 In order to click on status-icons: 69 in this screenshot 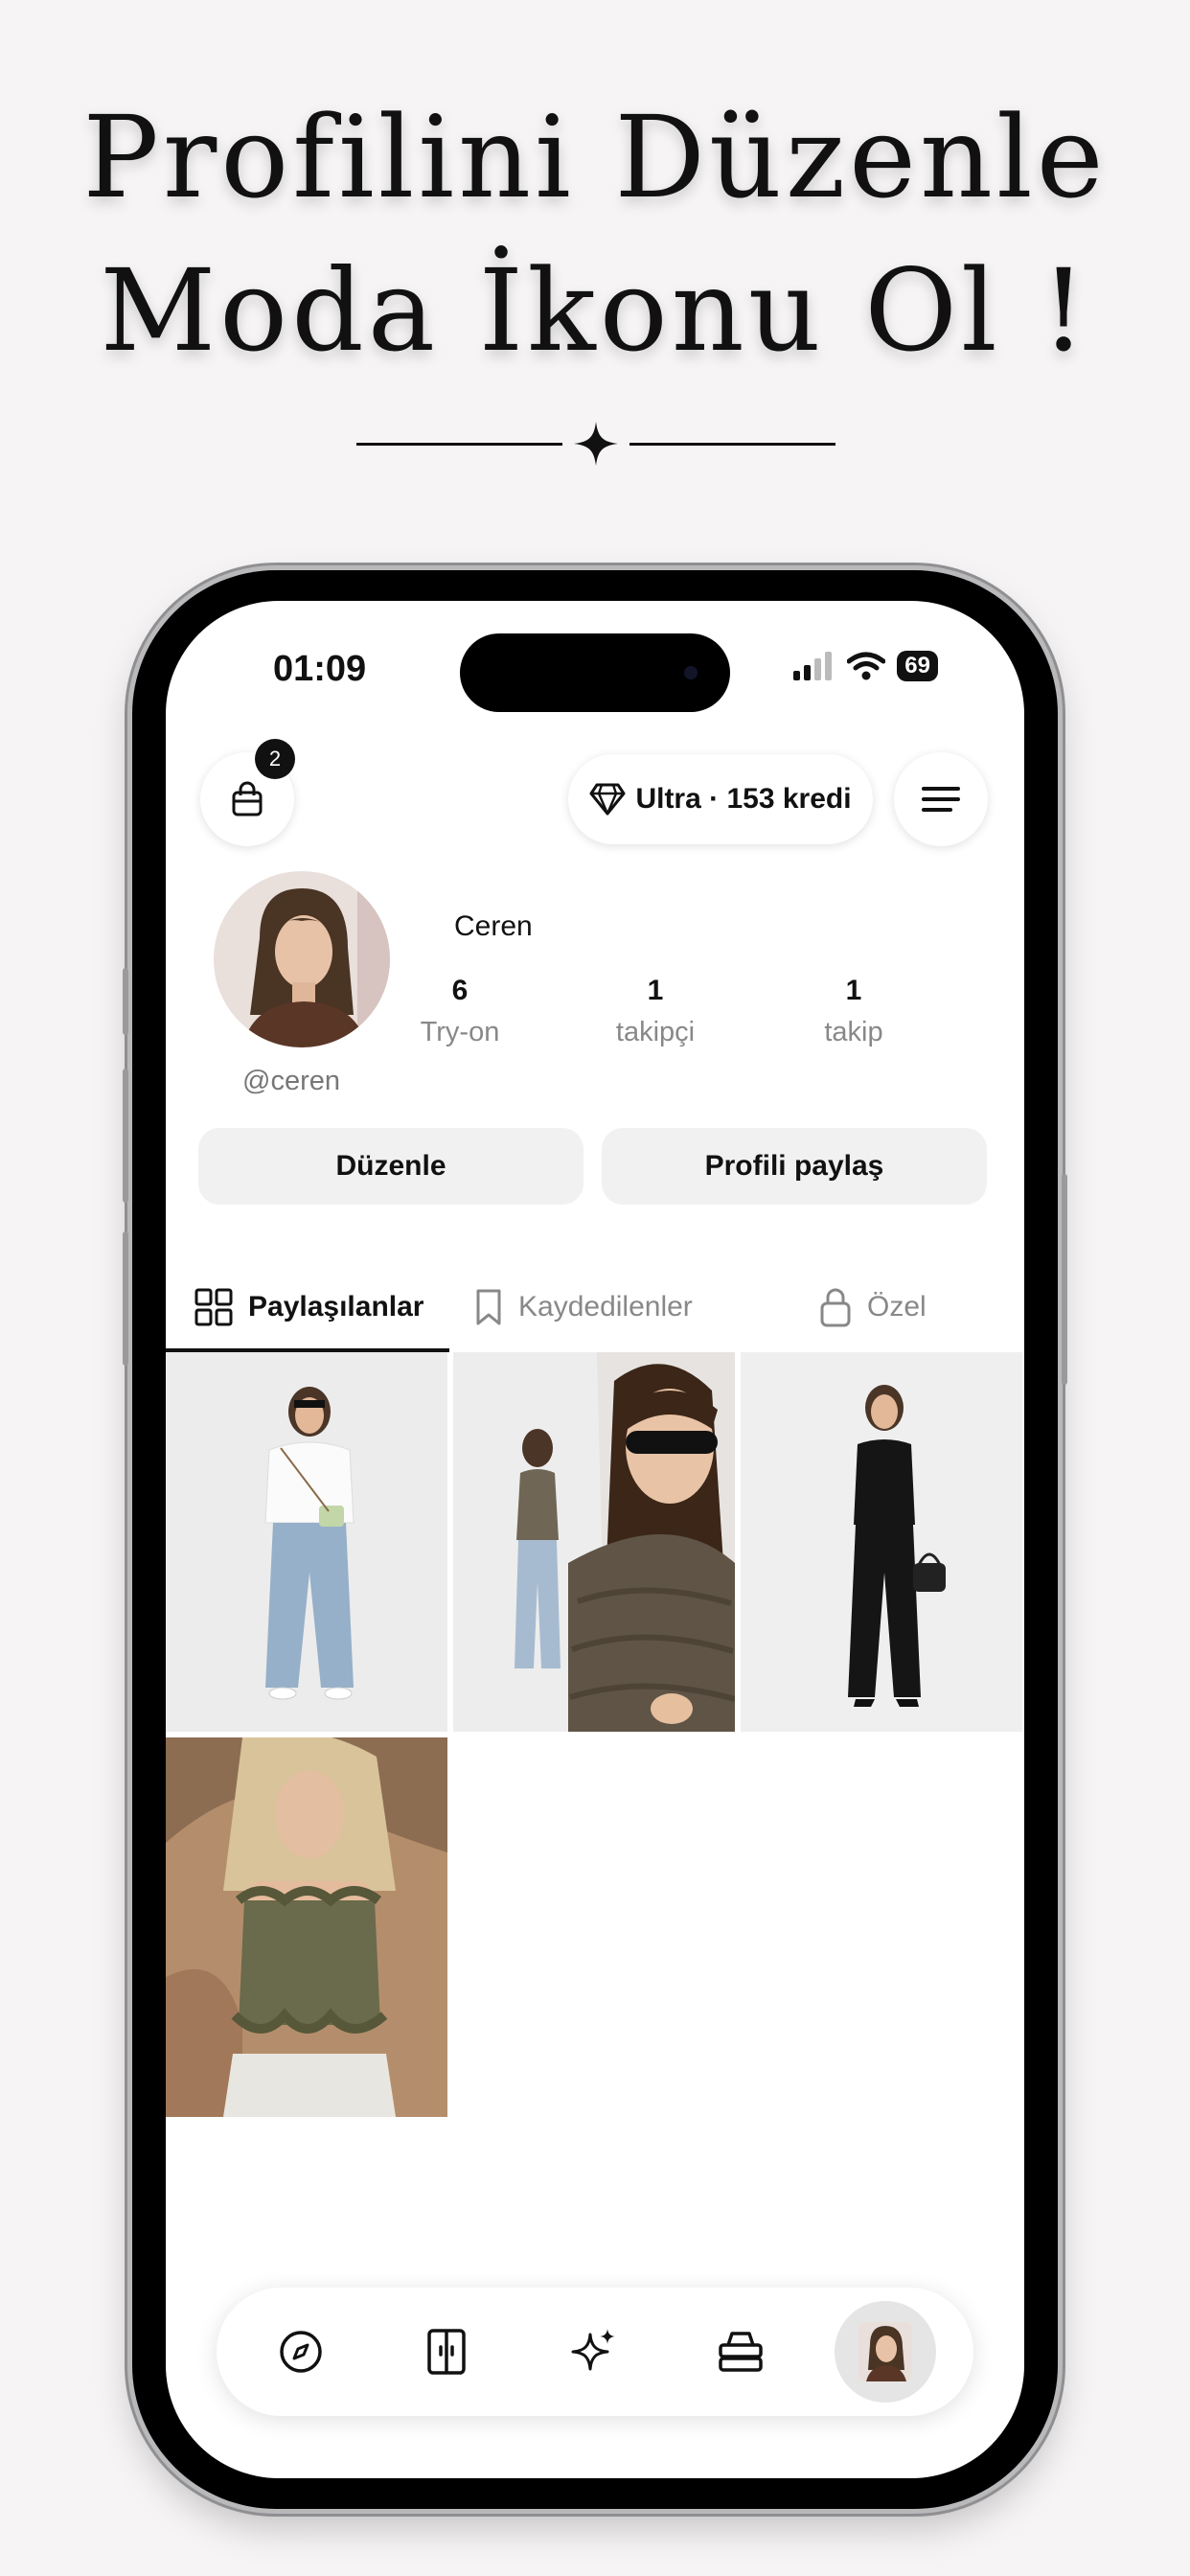, I will do `click(866, 666)`.